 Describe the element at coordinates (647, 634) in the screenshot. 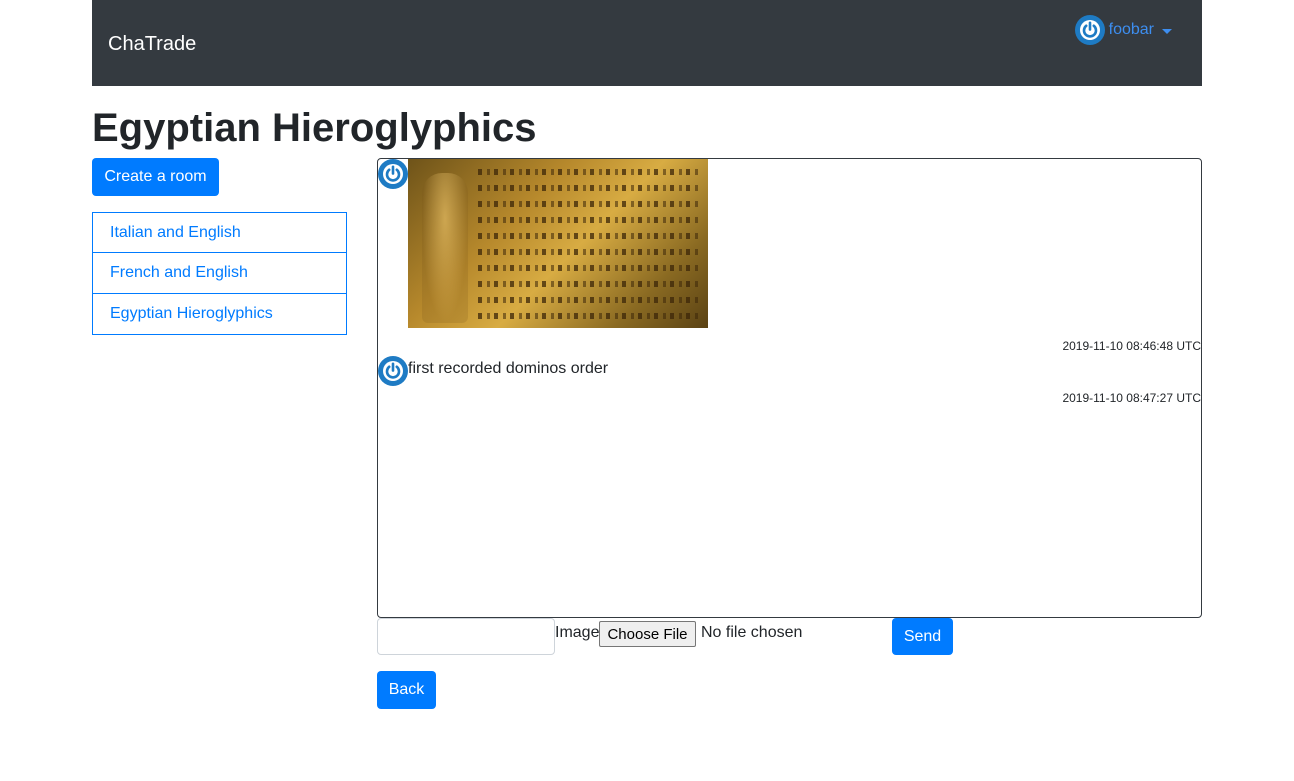

I see `choose-file-button: Choose File` at that location.